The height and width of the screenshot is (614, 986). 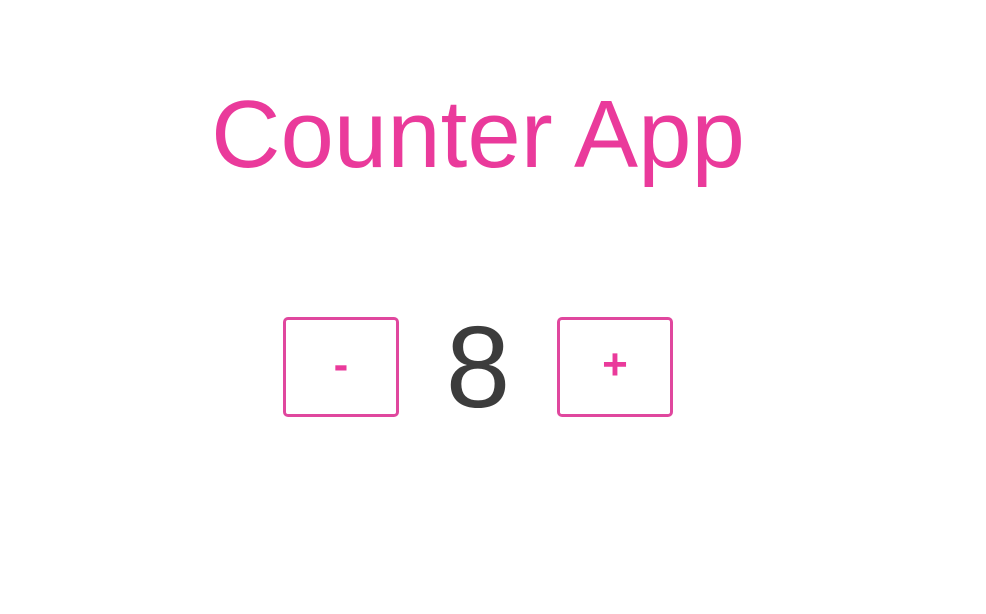 I want to click on counter-value: 8, so click(x=478, y=367).